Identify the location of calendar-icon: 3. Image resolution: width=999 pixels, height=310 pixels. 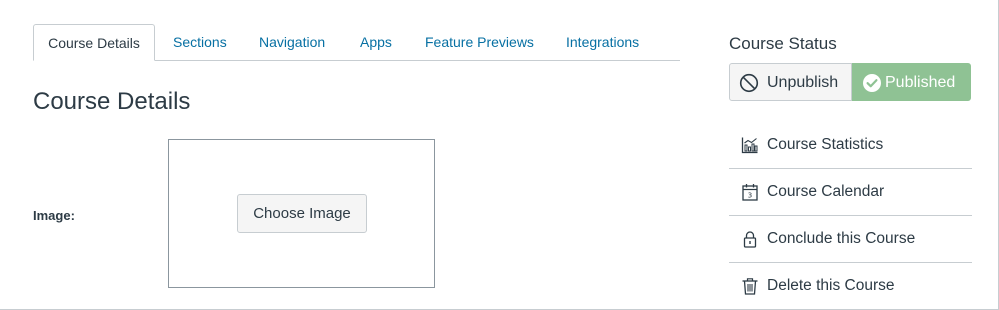
(750, 192).